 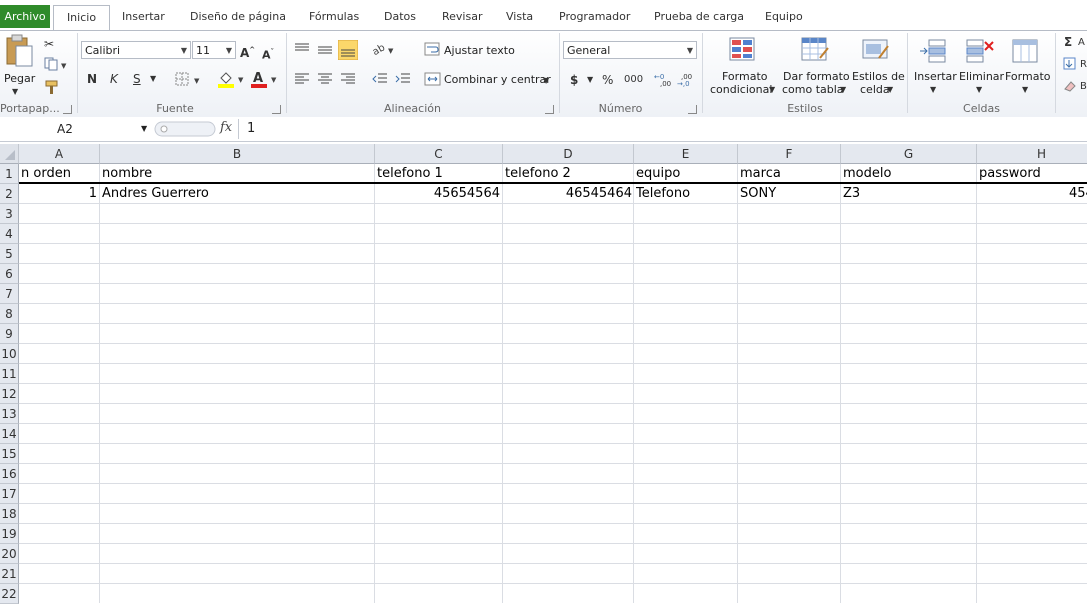 What do you see at coordinates (439, 154) in the screenshot?
I see `column-header-c: C` at bounding box center [439, 154].